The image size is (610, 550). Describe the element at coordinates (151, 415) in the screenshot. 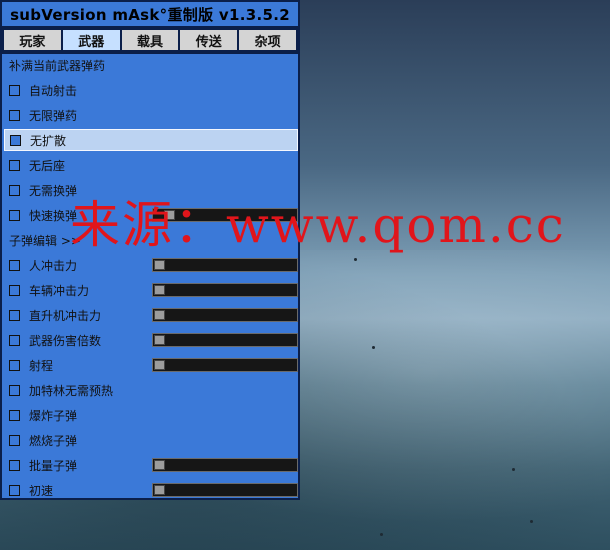

I see `menu-option-row: 爆炸子弹` at that location.